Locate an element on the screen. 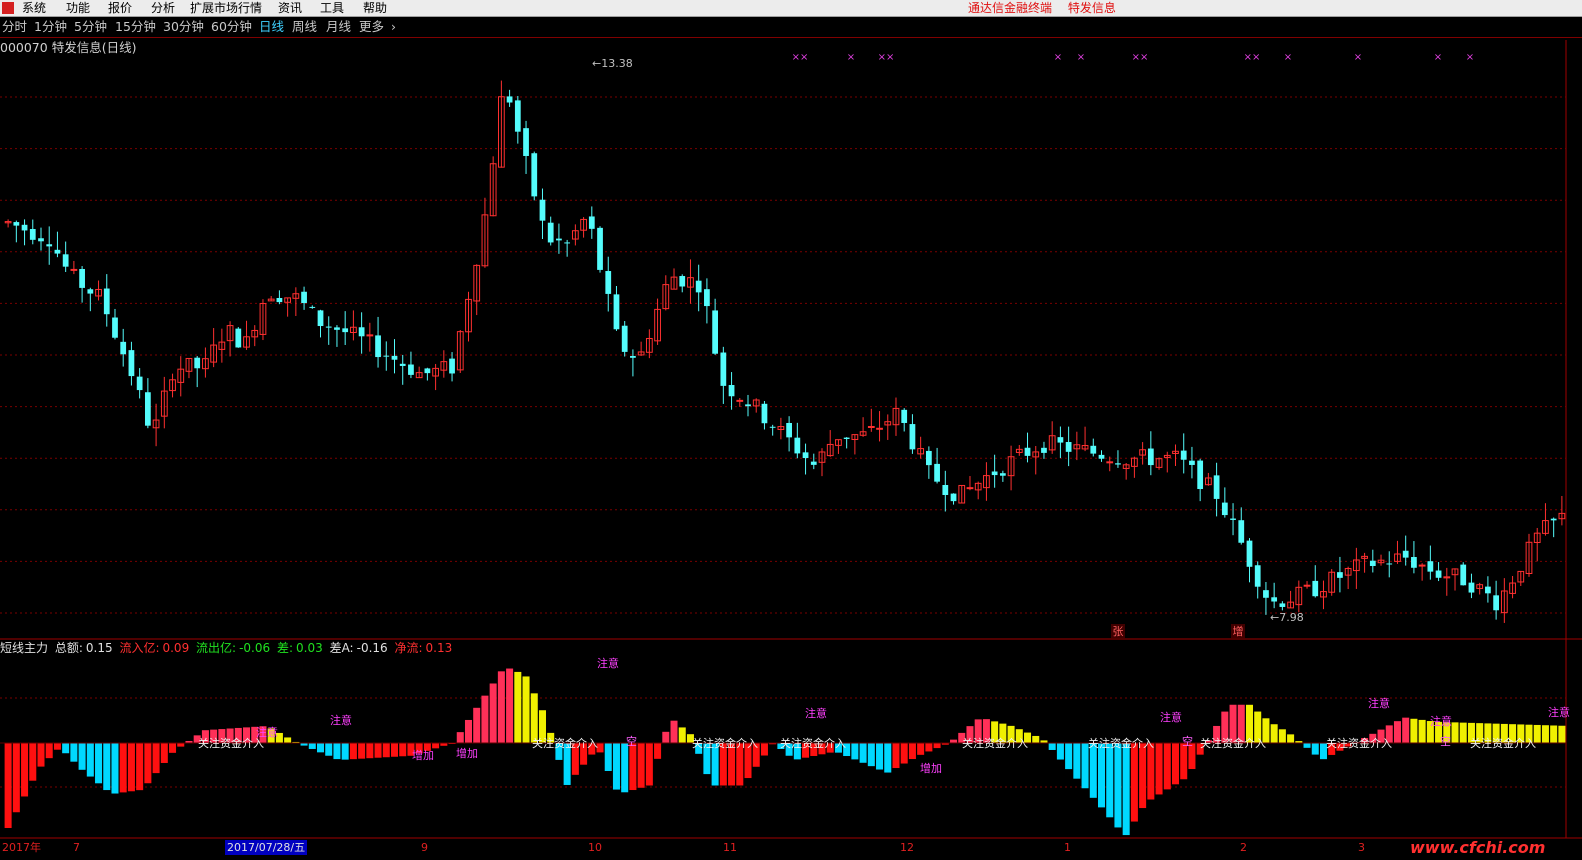 The height and width of the screenshot is (860, 1582). indicator-name: 短线主力 is located at coordinates (24, 648).